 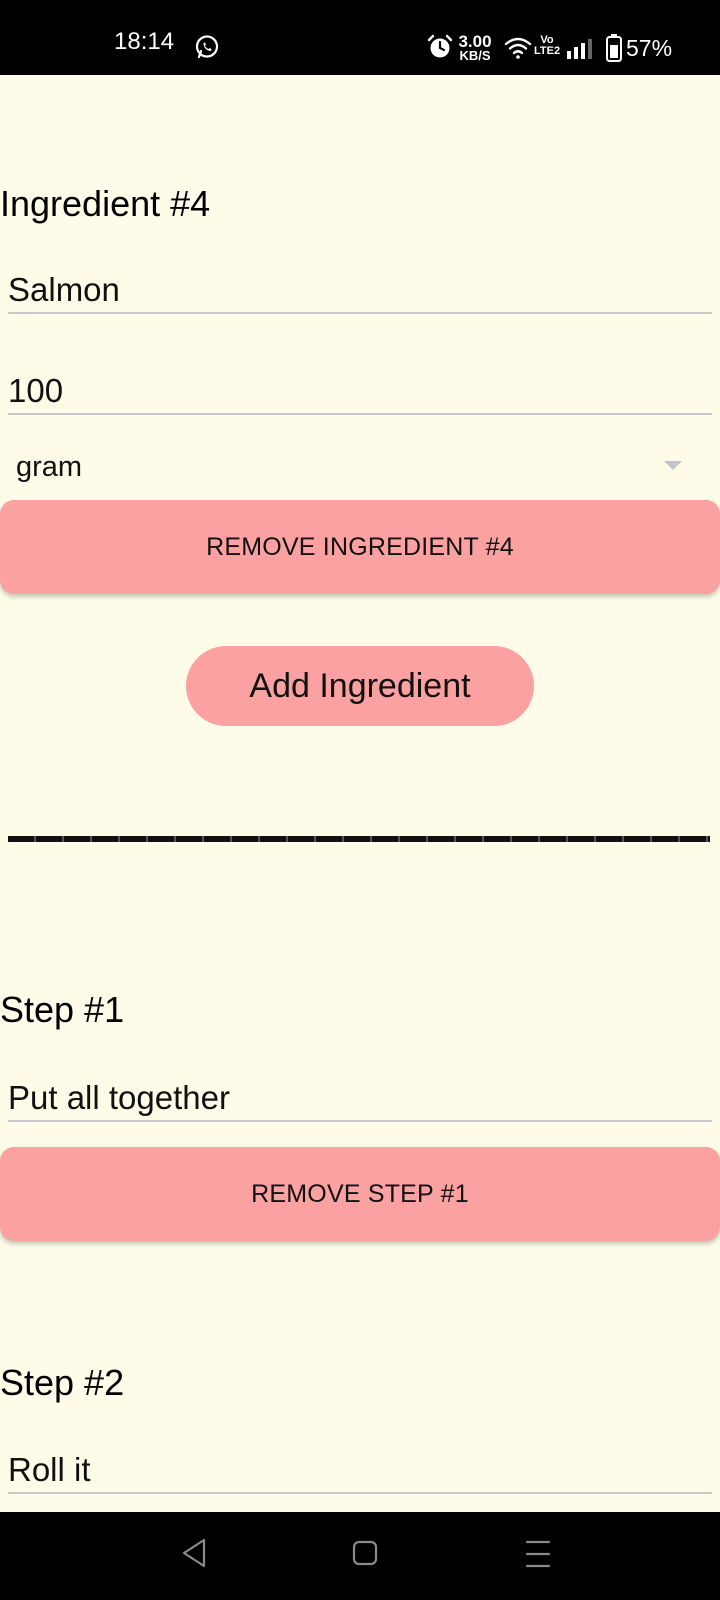 I want to click on step-2-value: Roll it, so click(x=49, y=1469).